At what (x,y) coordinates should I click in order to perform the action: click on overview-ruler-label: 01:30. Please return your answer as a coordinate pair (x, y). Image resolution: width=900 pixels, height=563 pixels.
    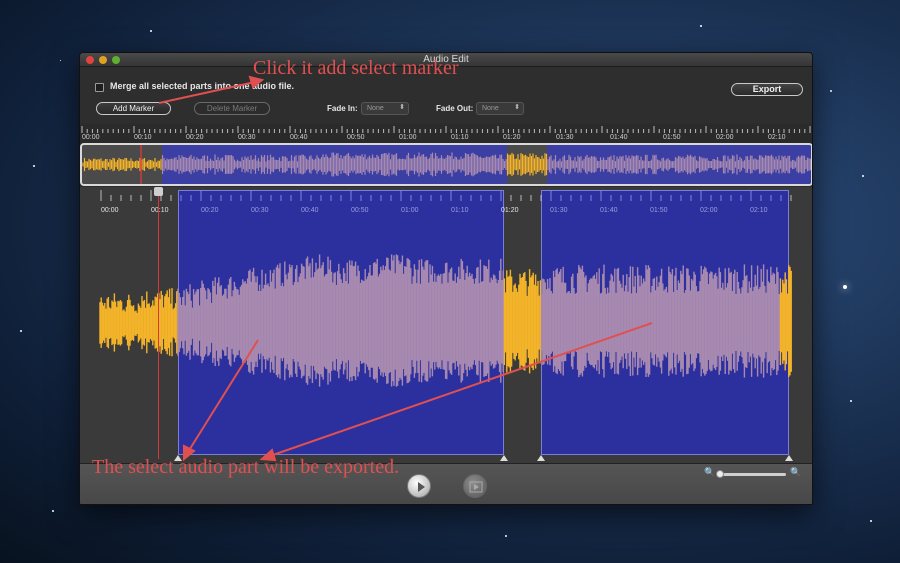
    Looking at the image, I should click on (565, 137).